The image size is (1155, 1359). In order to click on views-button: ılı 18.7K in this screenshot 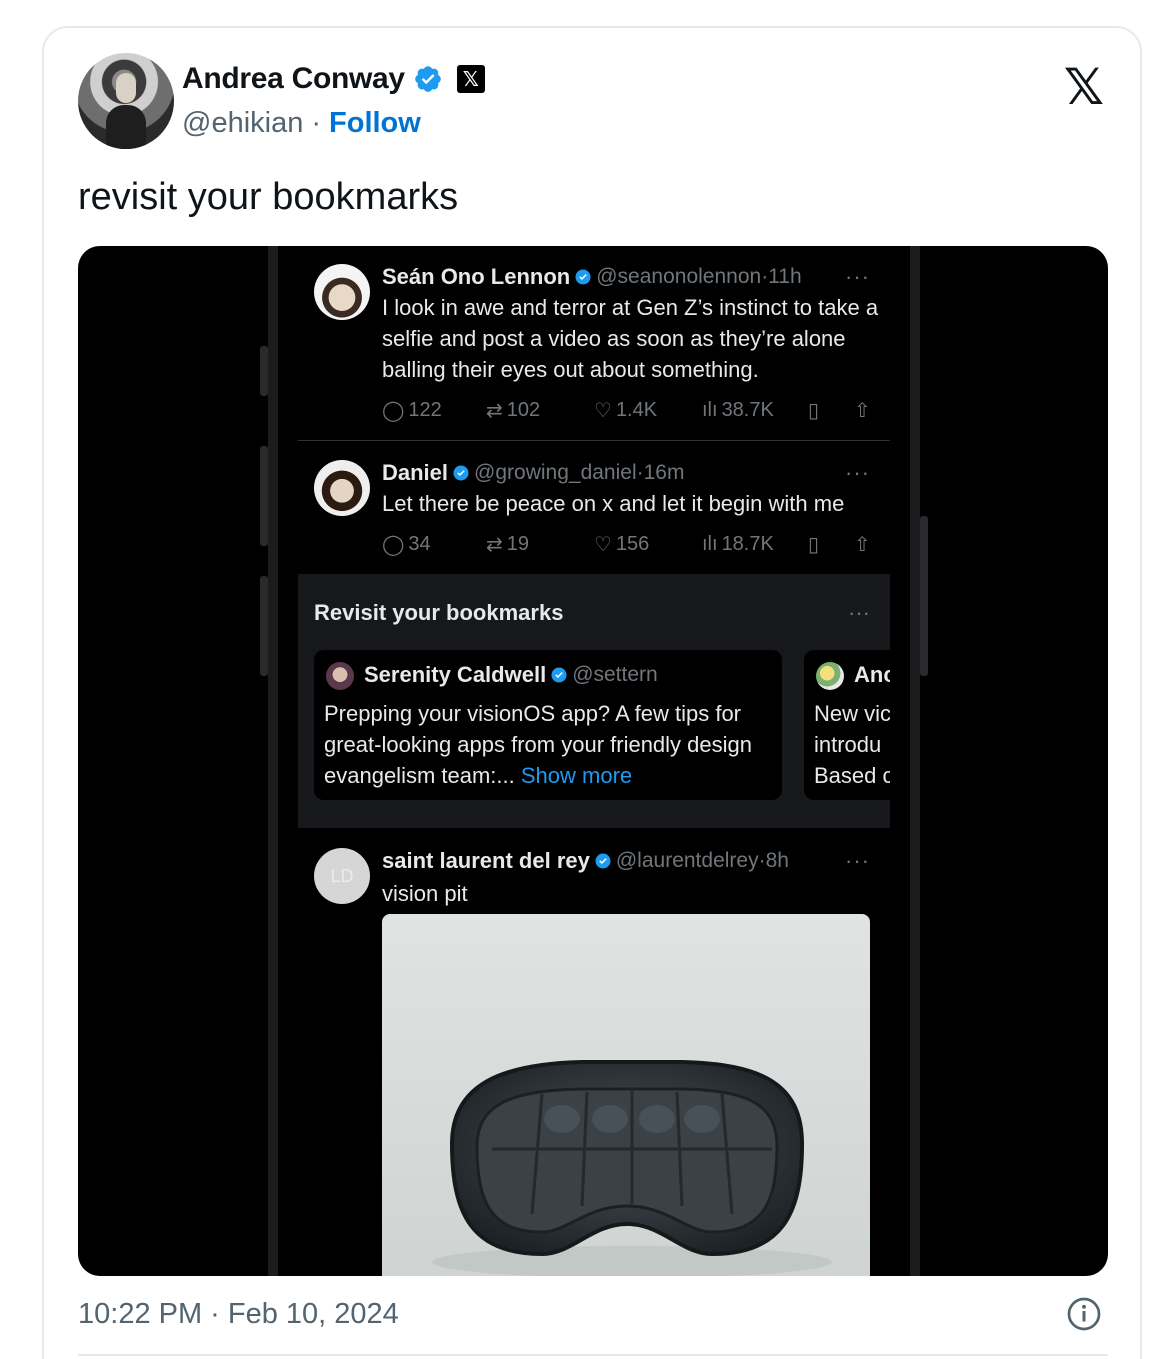, I will do `click(755, 544)`.